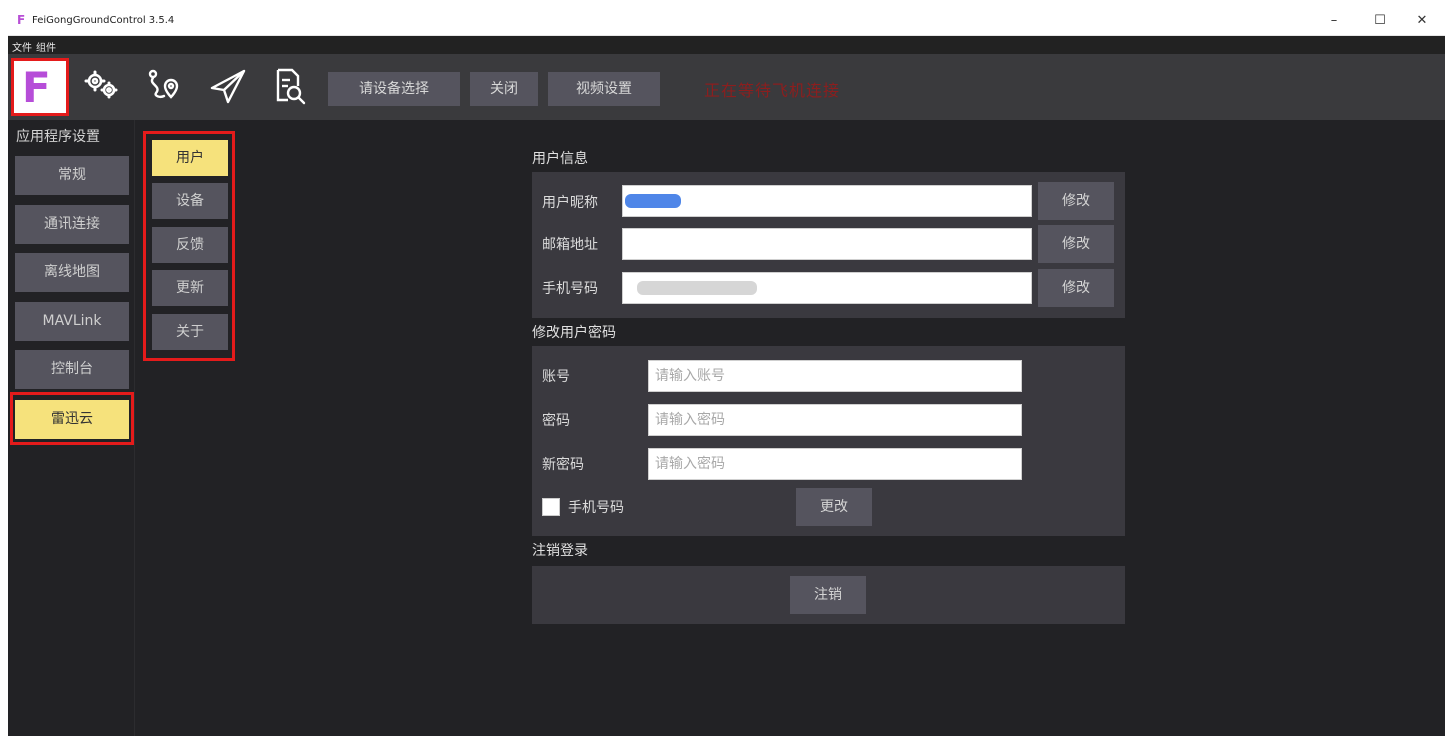 The image size is (1451, 742). I want to click on user-info-title: 用户信息, so click(560, 159).